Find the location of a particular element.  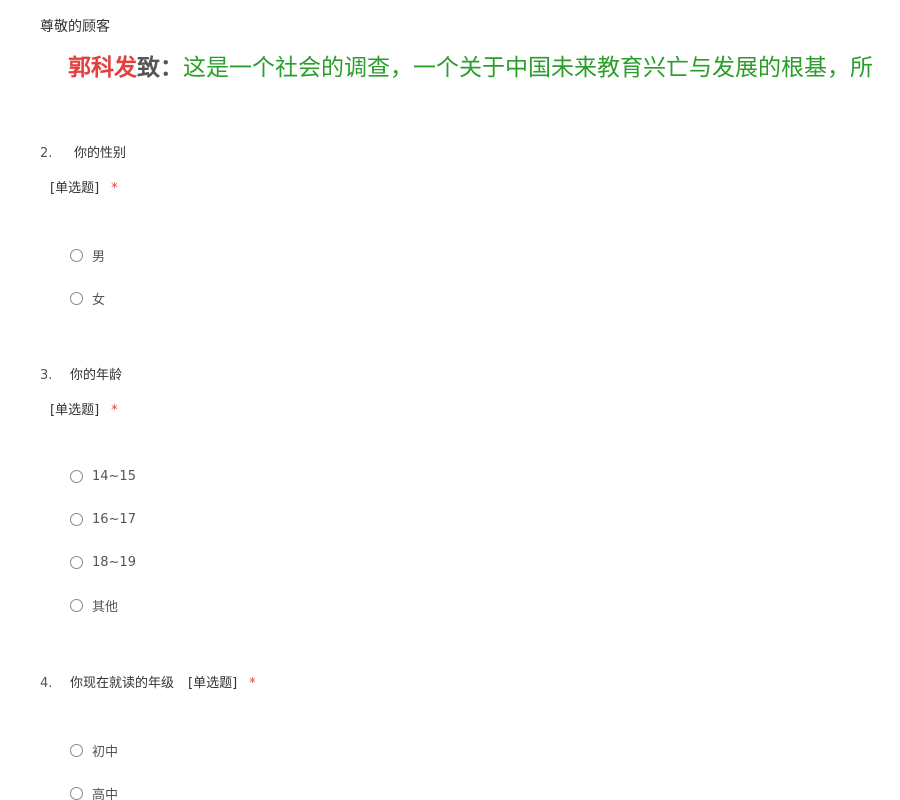

question-2-type: [单选题] is located at coordinates (75, 188).